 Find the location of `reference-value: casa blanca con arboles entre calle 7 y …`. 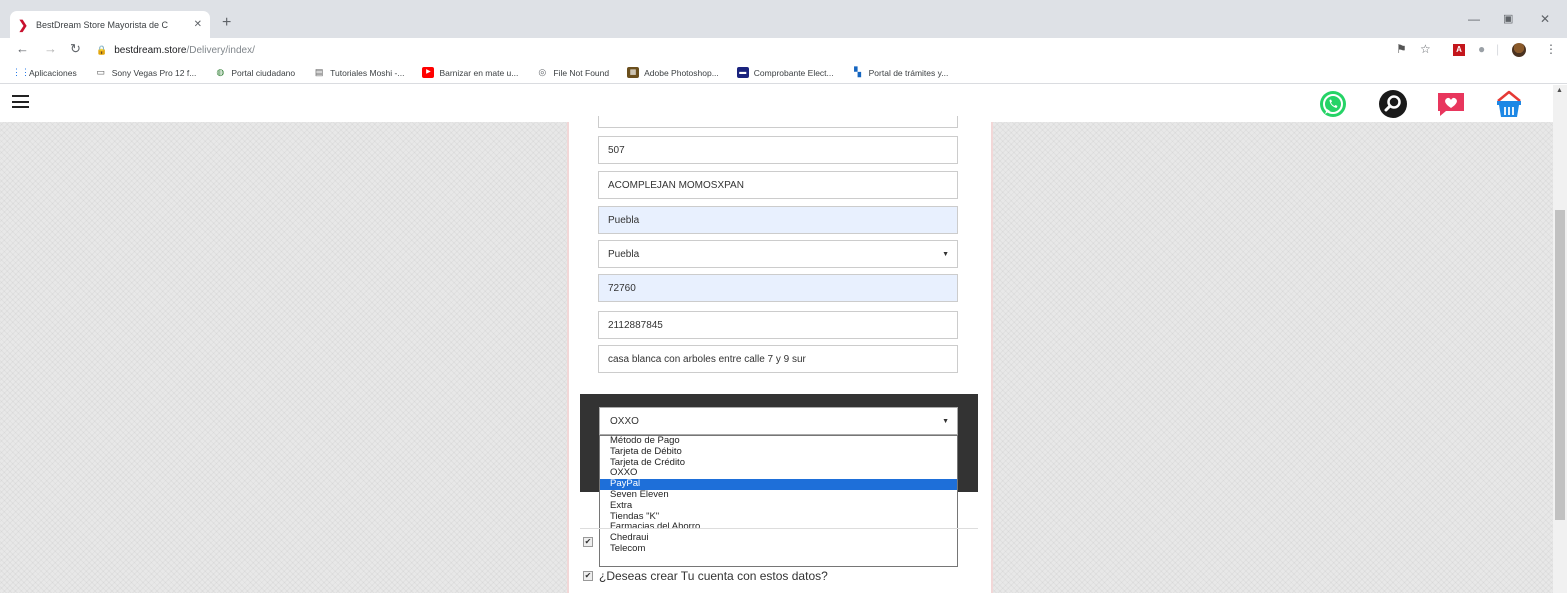

reference-value: casa blanca con arboles entre calle 7 y … is located at coordinates (707, 359).